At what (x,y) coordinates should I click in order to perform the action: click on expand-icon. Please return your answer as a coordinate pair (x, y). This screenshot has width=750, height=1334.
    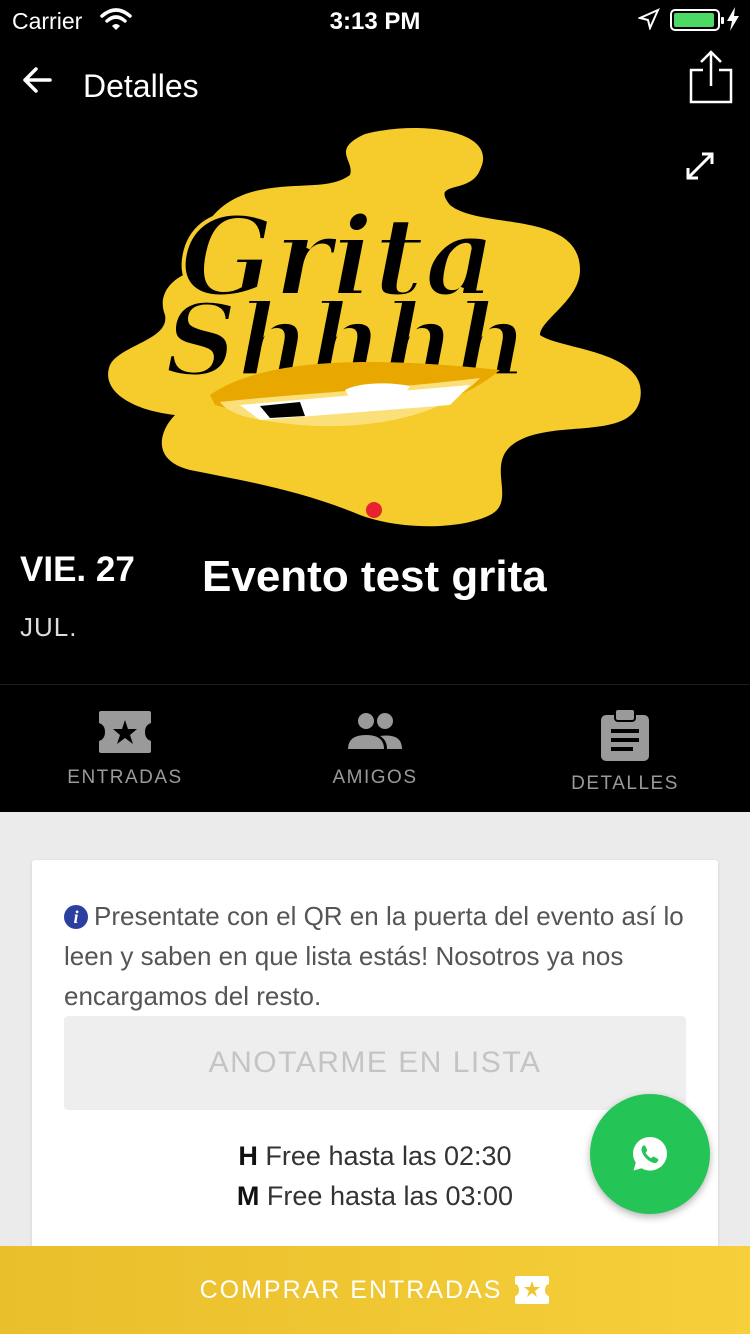
    Looking at the image, I should click on (700, 166).